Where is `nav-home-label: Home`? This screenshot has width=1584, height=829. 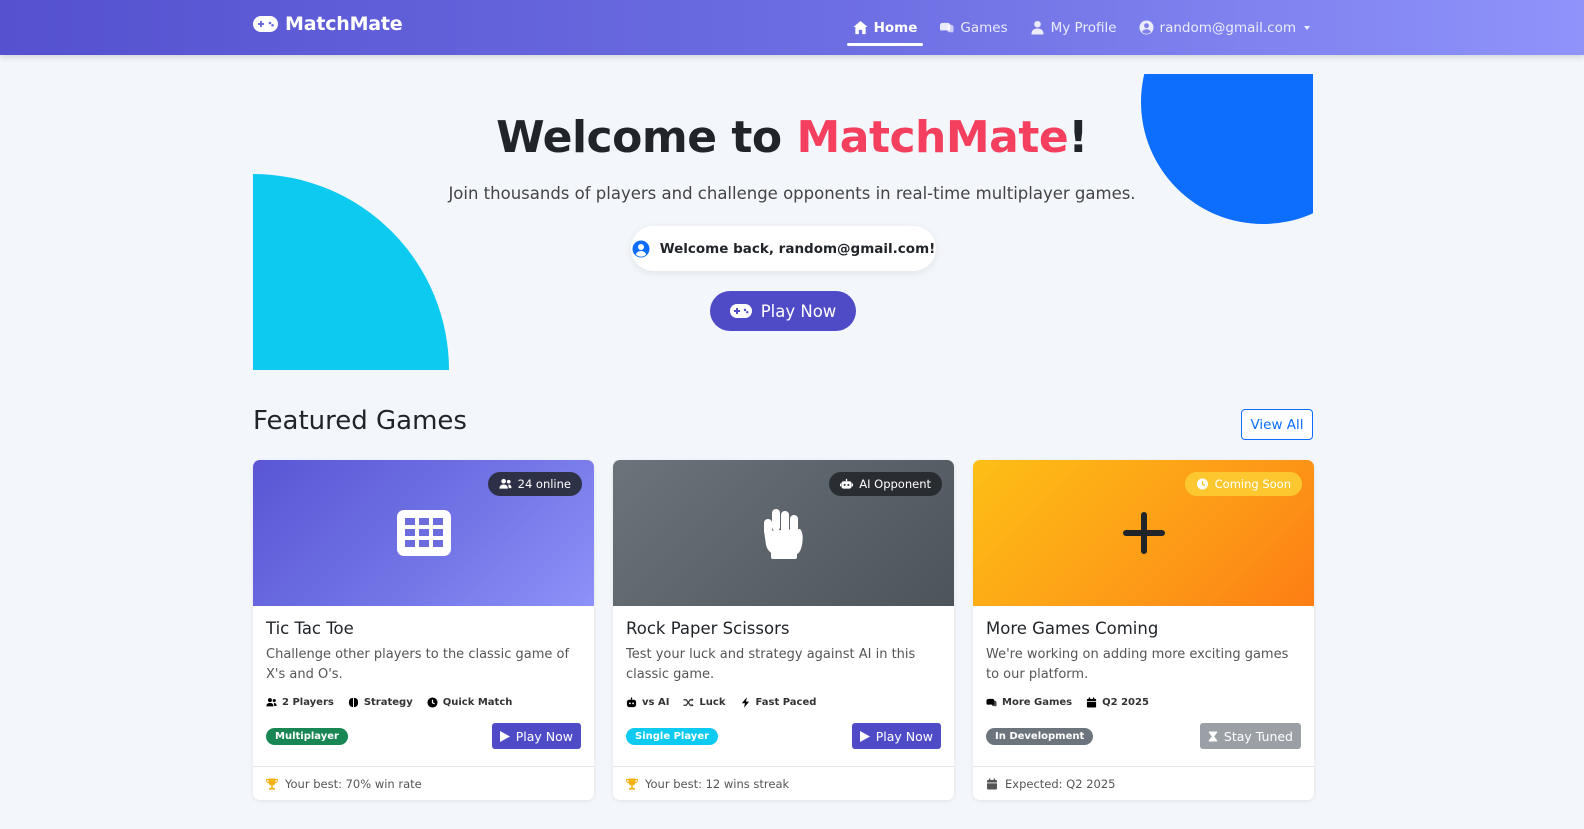 nav-home-label: Home is located at coordinates (895, 27).